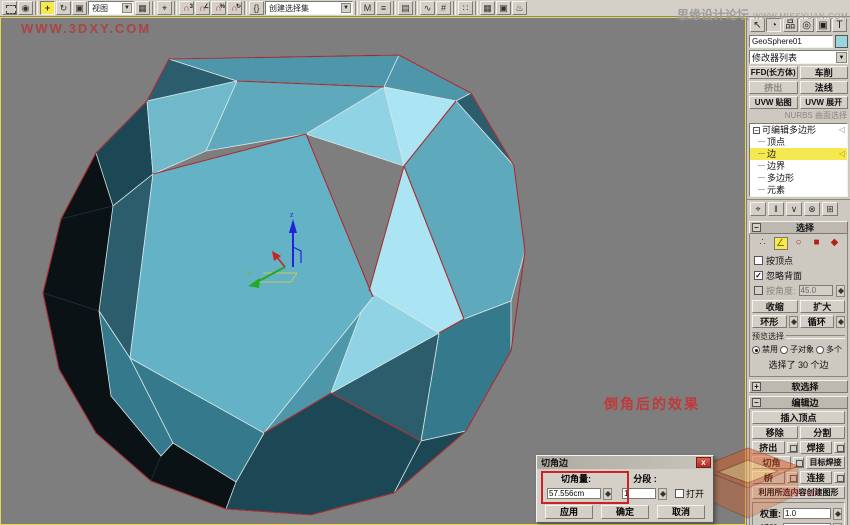  Describe the element at coordinates (816, 321) in the screenshot. I see `loop-button: 循环` at that location.